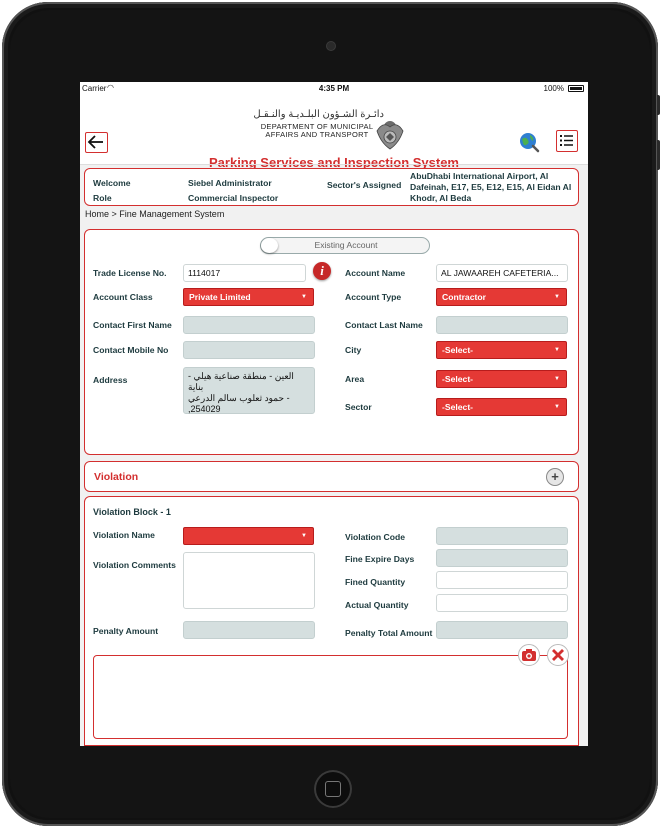 This screenshot has width=662, height=828. Describe the element at coordinates (334, 164) in the screenshot. I see `header-divider` at that location.